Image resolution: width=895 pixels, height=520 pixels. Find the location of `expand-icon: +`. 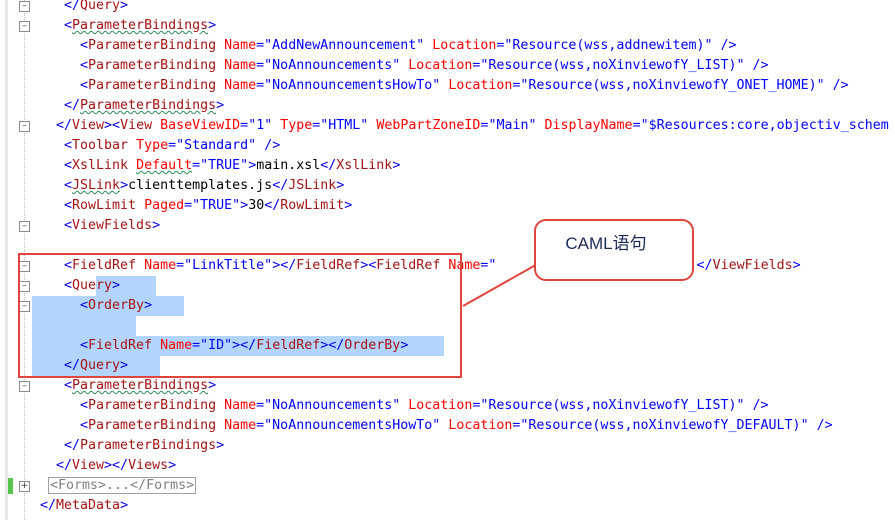

expand-icon: + is located at coordinates (24, 486).